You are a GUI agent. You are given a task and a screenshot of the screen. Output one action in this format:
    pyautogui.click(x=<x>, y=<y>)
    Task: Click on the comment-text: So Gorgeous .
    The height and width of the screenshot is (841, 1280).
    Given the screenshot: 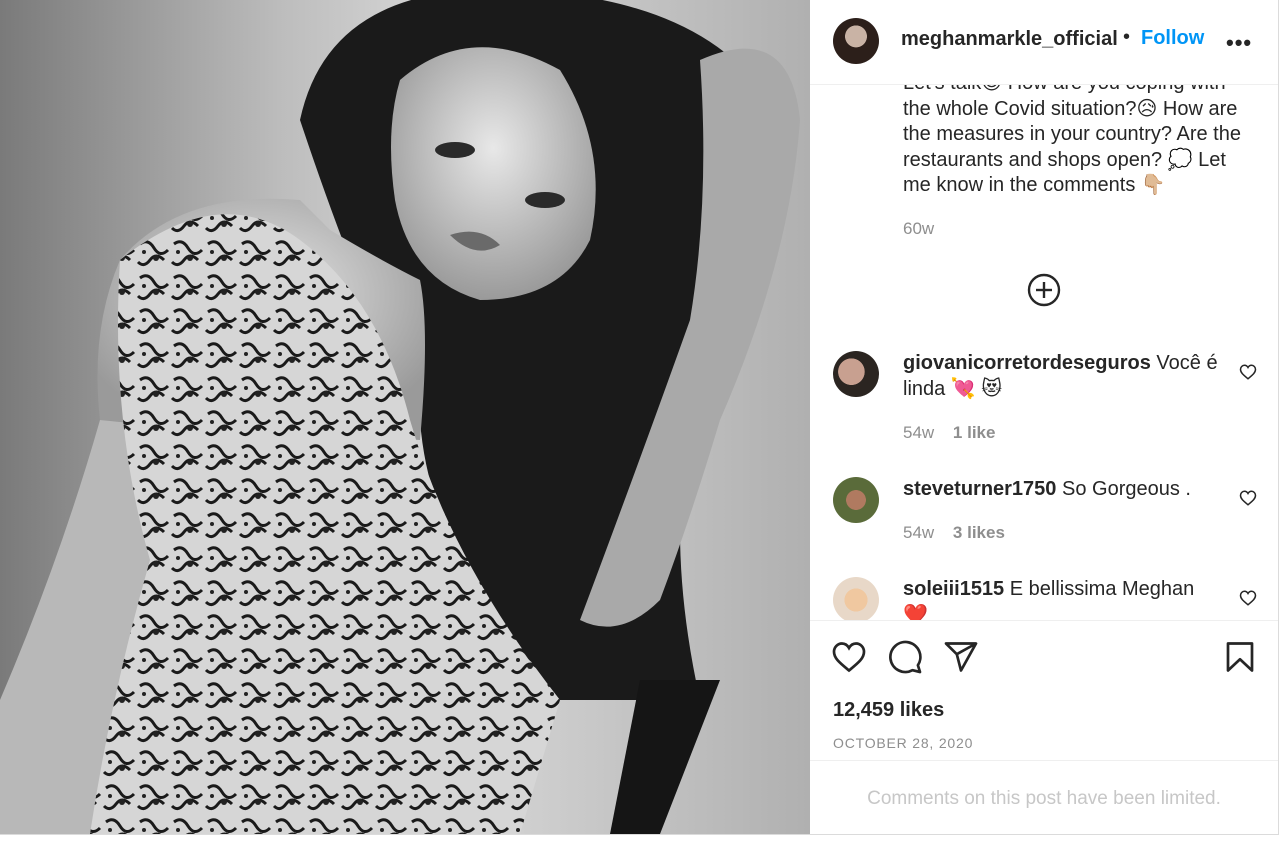 What is the action you would take?
    pyautogui.click(x=1126, y=489)
    